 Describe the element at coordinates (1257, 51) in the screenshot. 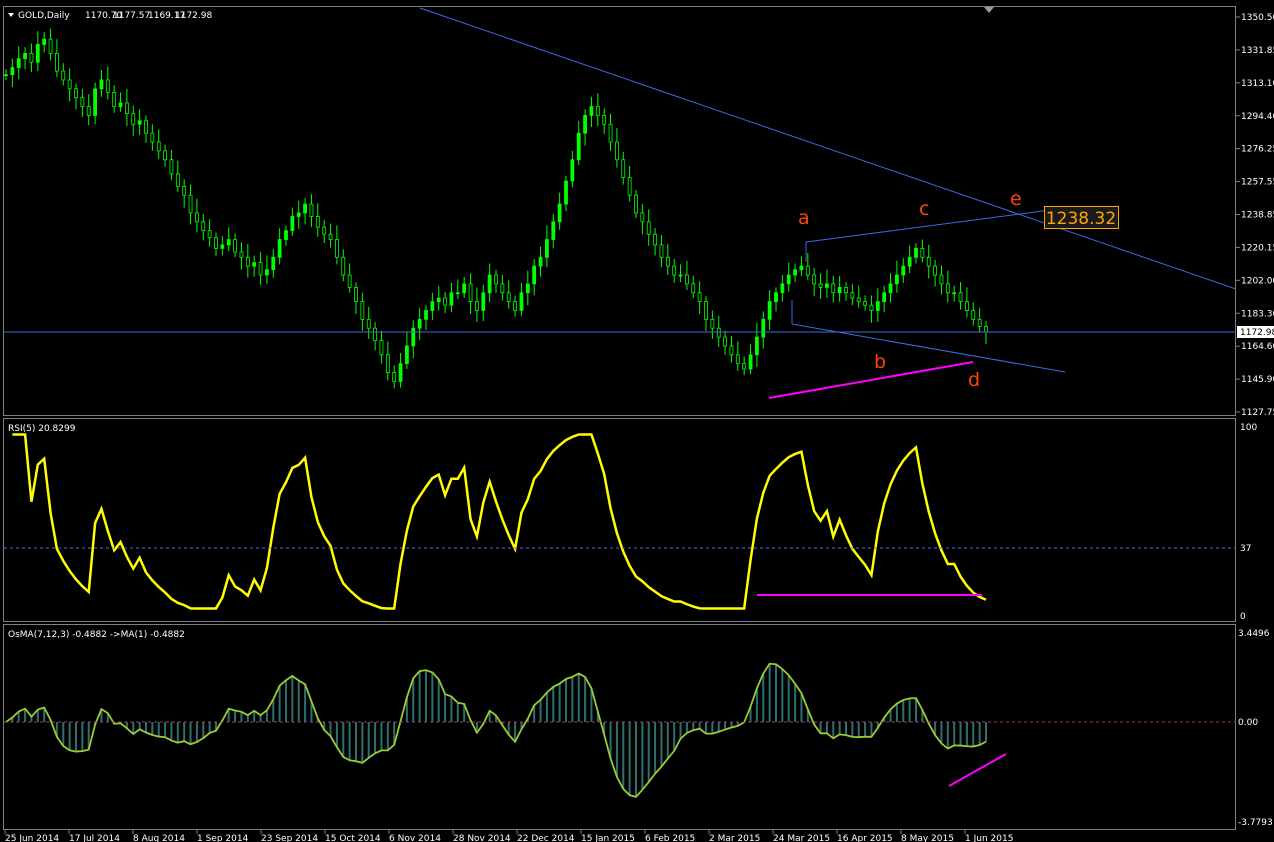

I see `price-axis-label: 1331.85` at that location.